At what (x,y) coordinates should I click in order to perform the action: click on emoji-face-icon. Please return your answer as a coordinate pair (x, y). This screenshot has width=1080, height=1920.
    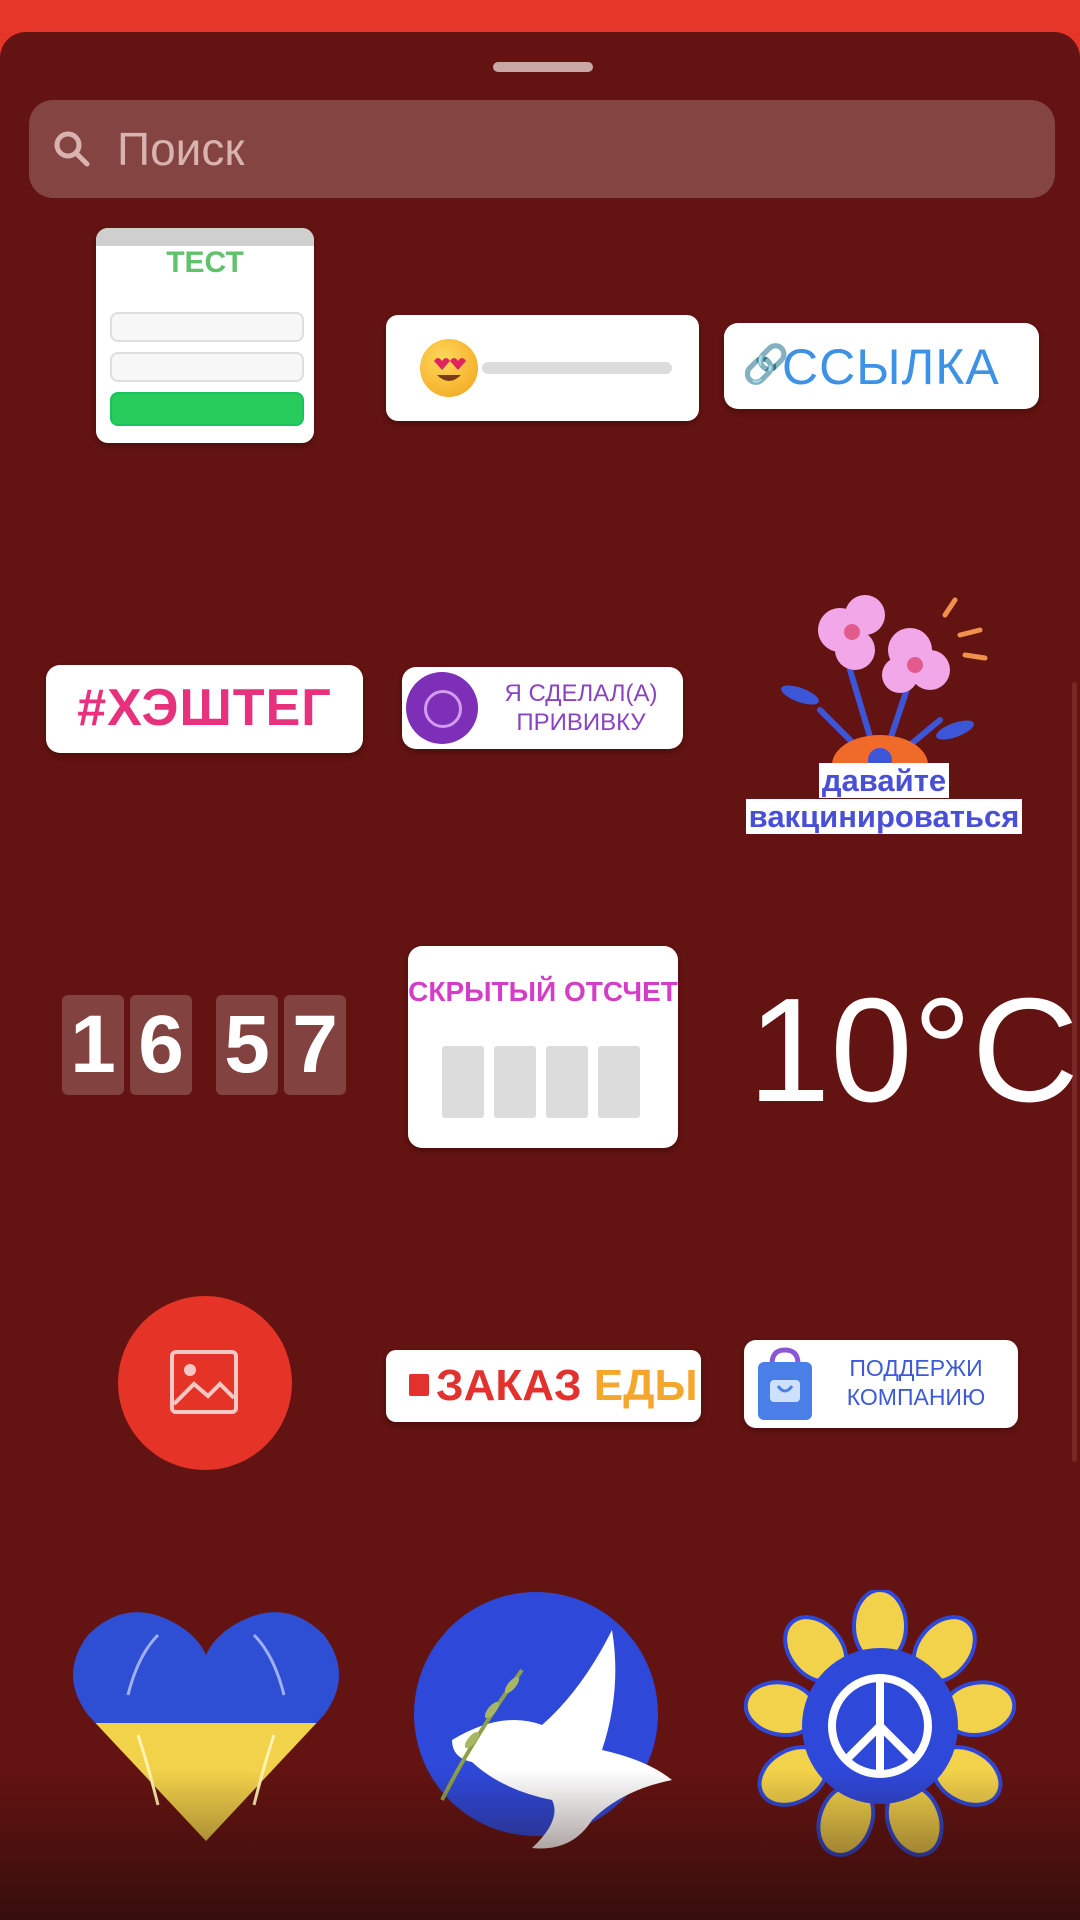
    Looking at the image, I should click on (450, 369).